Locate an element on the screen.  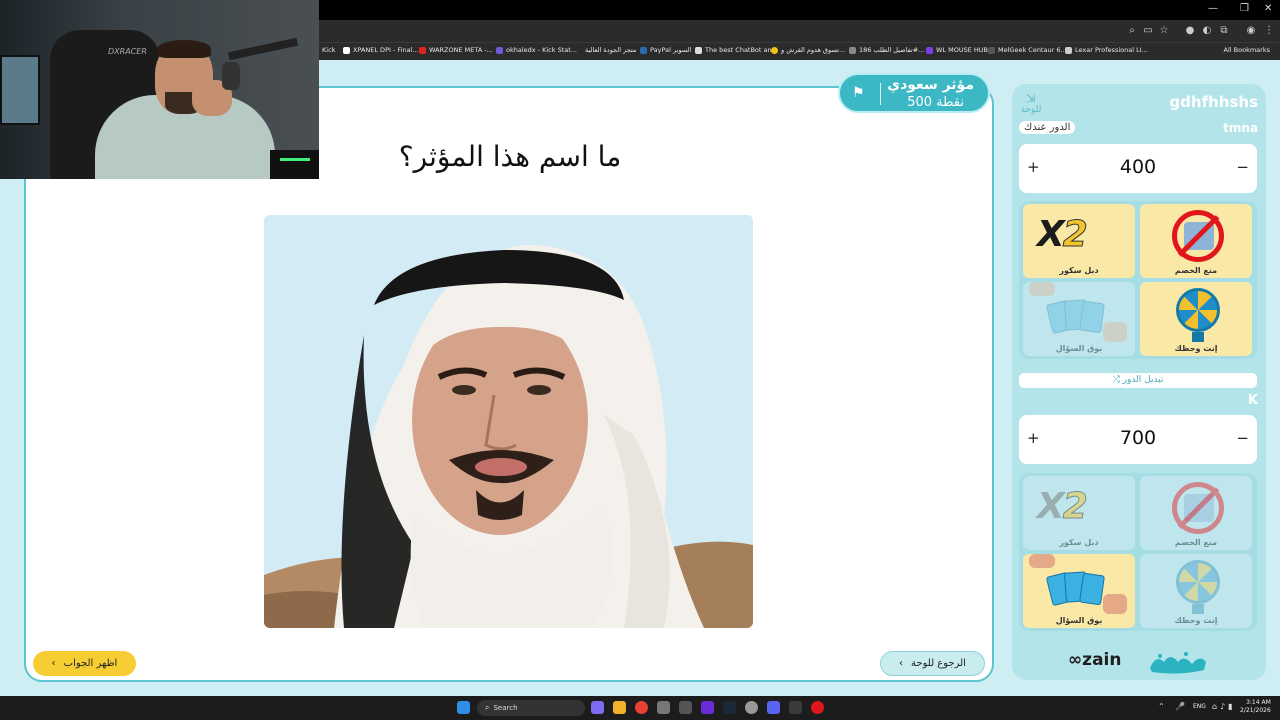
zoom-icon: ⌕ is located at coordinates (1132, 31).